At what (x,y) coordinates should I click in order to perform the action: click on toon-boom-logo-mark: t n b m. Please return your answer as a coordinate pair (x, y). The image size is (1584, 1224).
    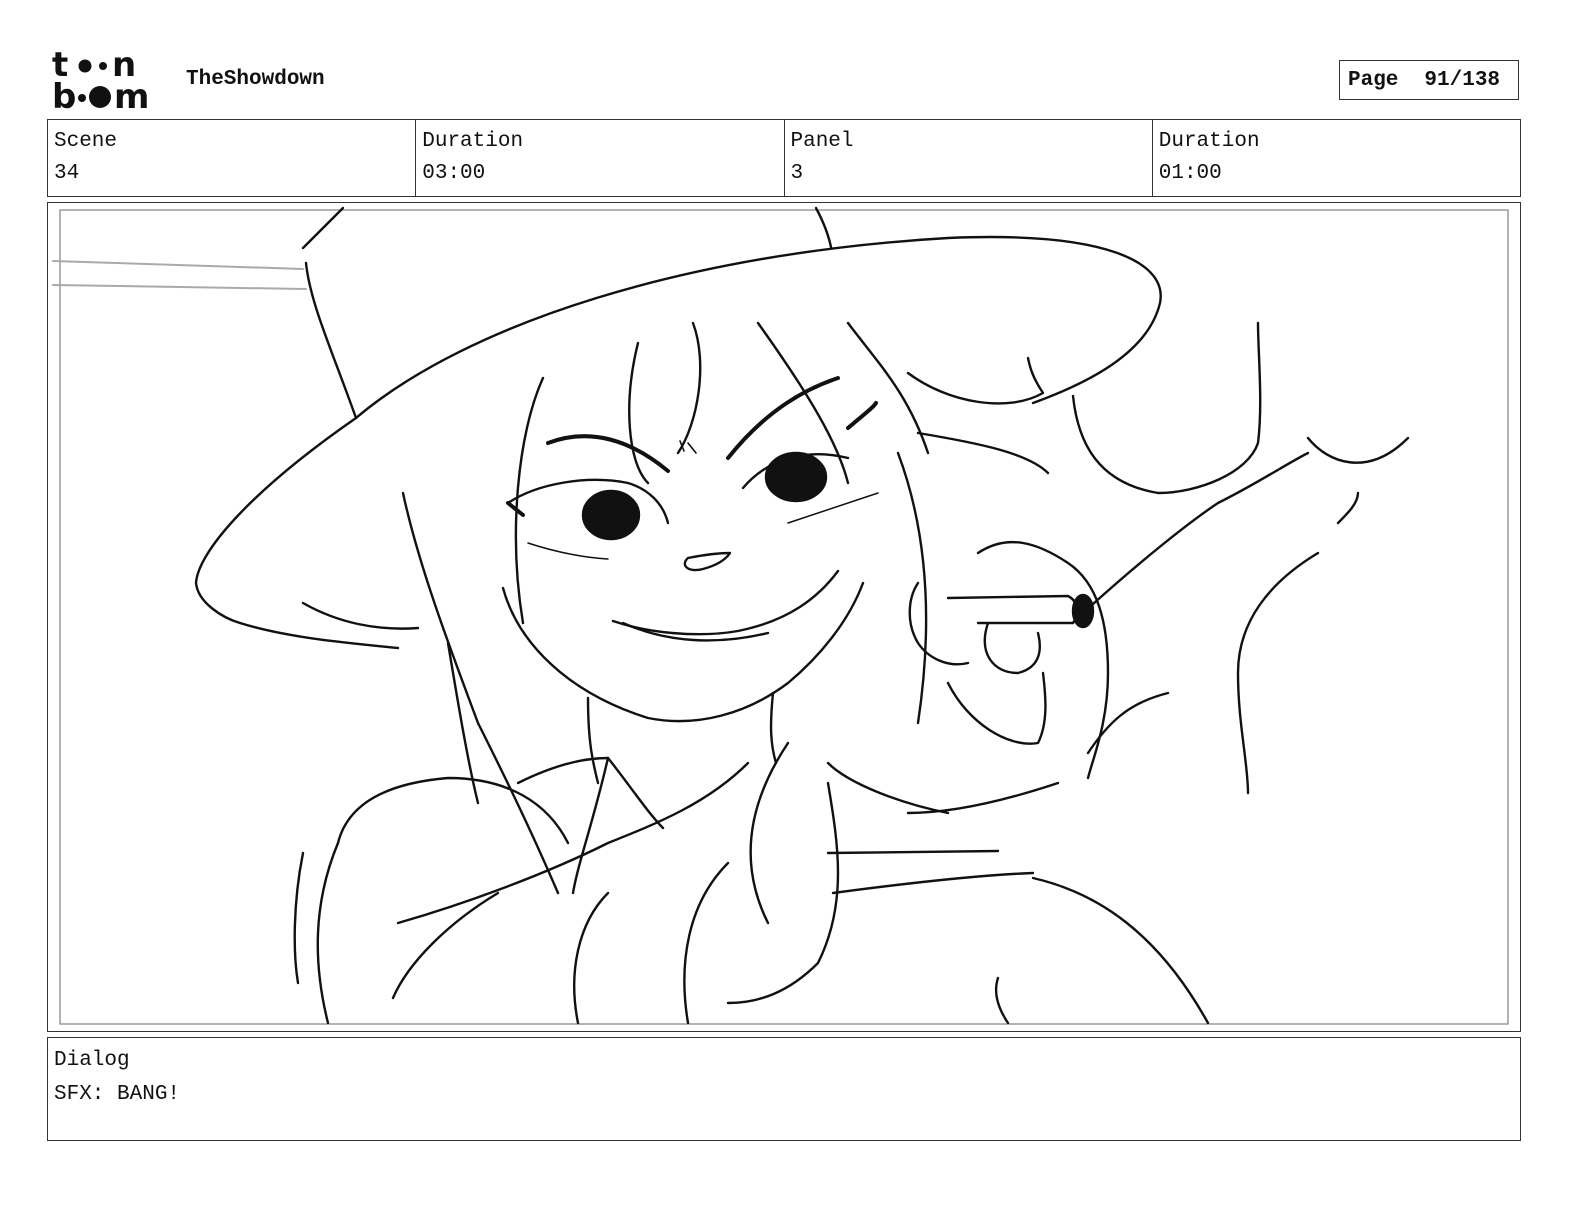
    Looking at the image, I should click on (100, 81).